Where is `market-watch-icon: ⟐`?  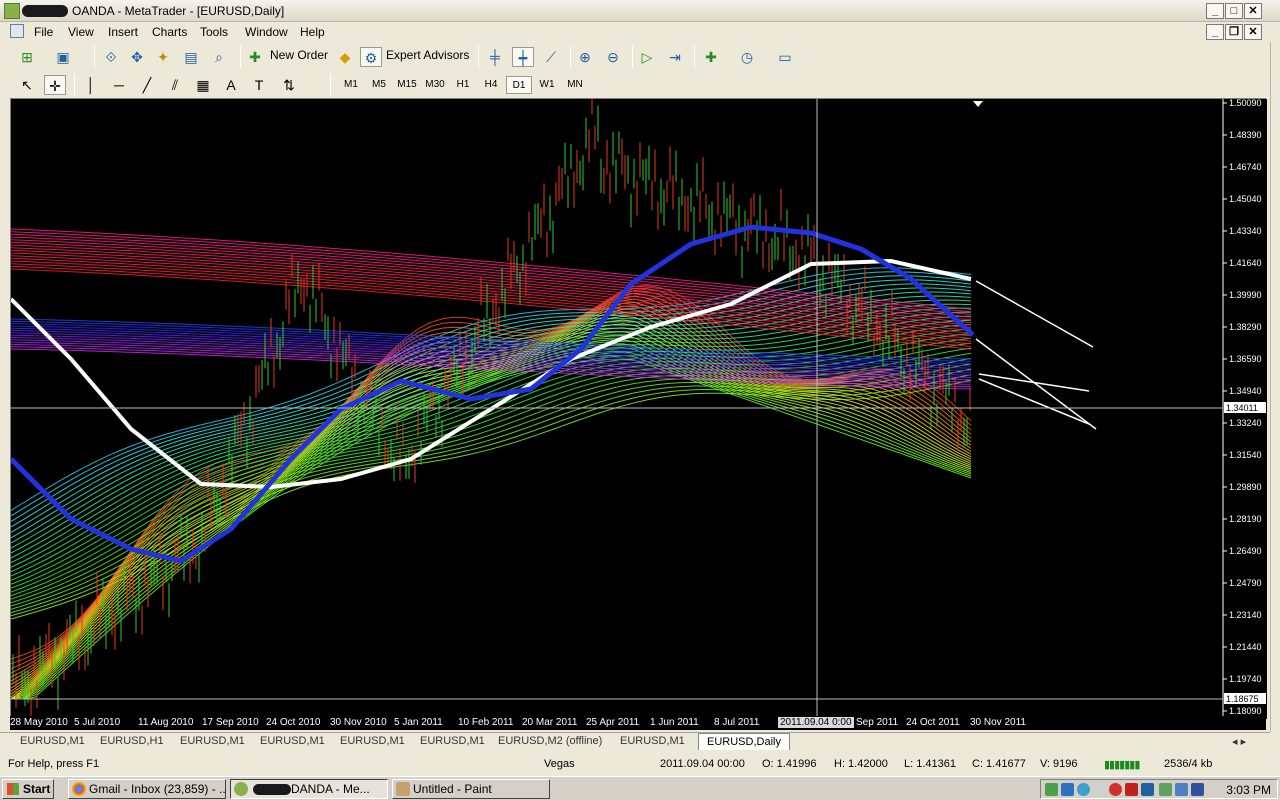
market-watch-icon: ⟐ is located at coordinates (111, 57).